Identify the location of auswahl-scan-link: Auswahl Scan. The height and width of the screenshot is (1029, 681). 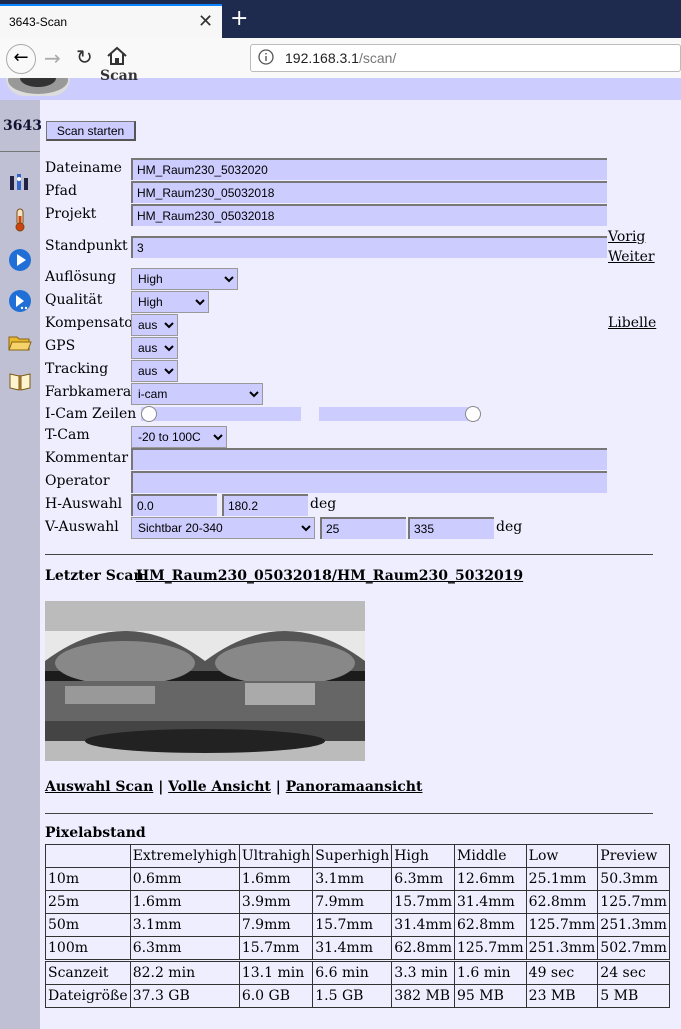
(99, 787).